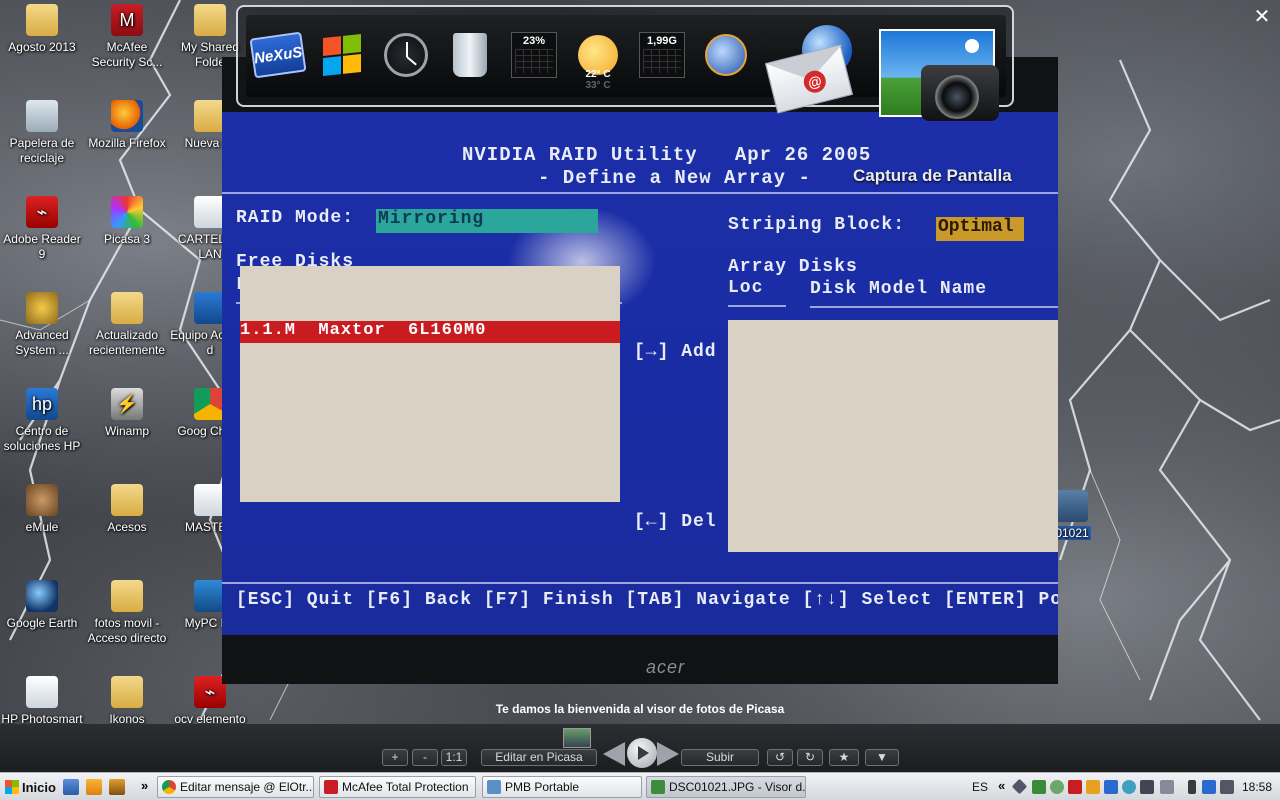  Describe the element at coordinates (662, 41) in the screenshot. I see `ram-meter-value: 1,99G` at that location.